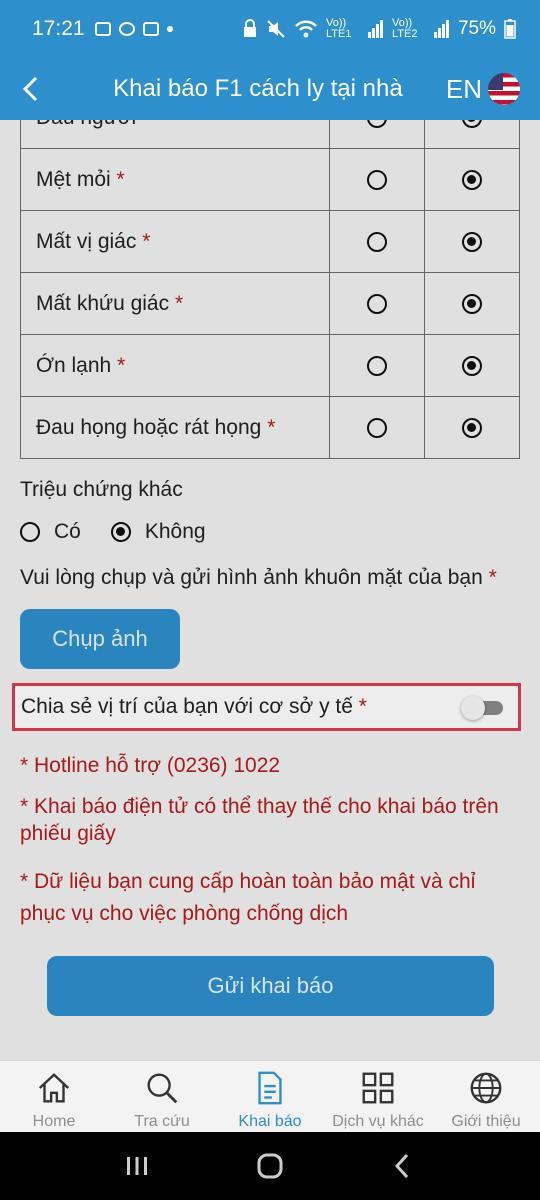  I want to click on nav-declare: Khai báo, so click(270, 1096).